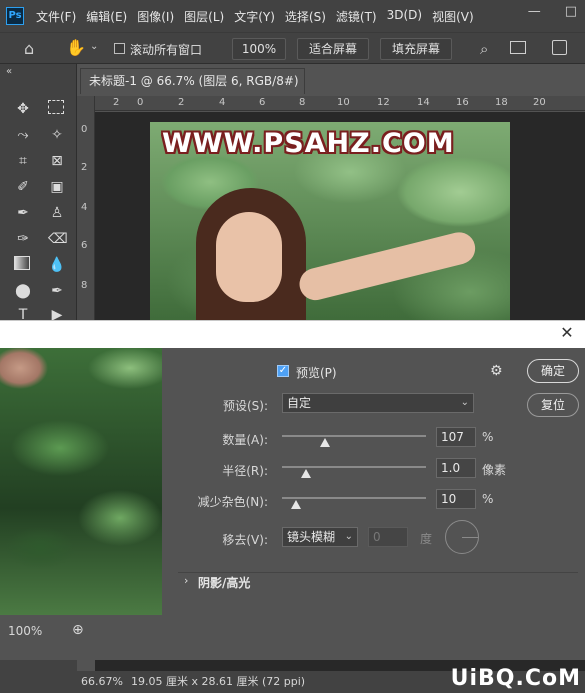 Image resolution: width=585 pixels, height=693 pixels. What do you see at coordinates (58, 239) in the screenshot?
I see `eraser-tool-icon: ⌫` at bounding box center [58, 239].